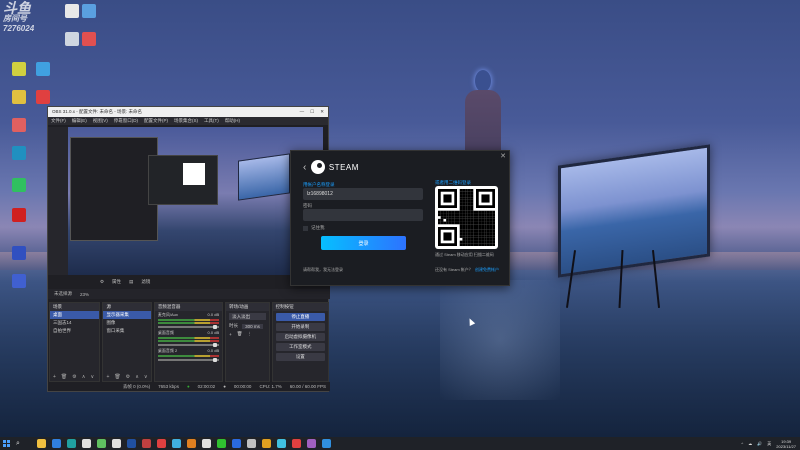  Describe the element at coordinates (300, 337) in the screenshot. I see `virtual-camera-button: 启动虚拟摄像机` at that location.